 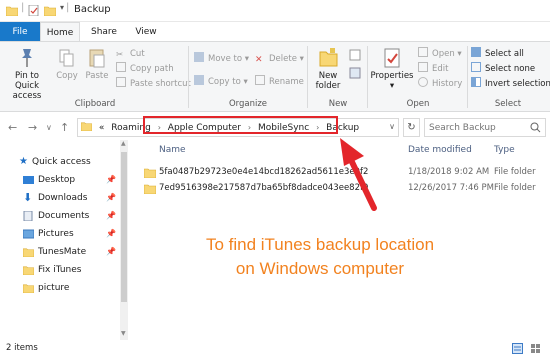 What do you see at coordinates (172, 150) in the screenshot?
I see `column-name: Name` at bounding box center [172, 150].